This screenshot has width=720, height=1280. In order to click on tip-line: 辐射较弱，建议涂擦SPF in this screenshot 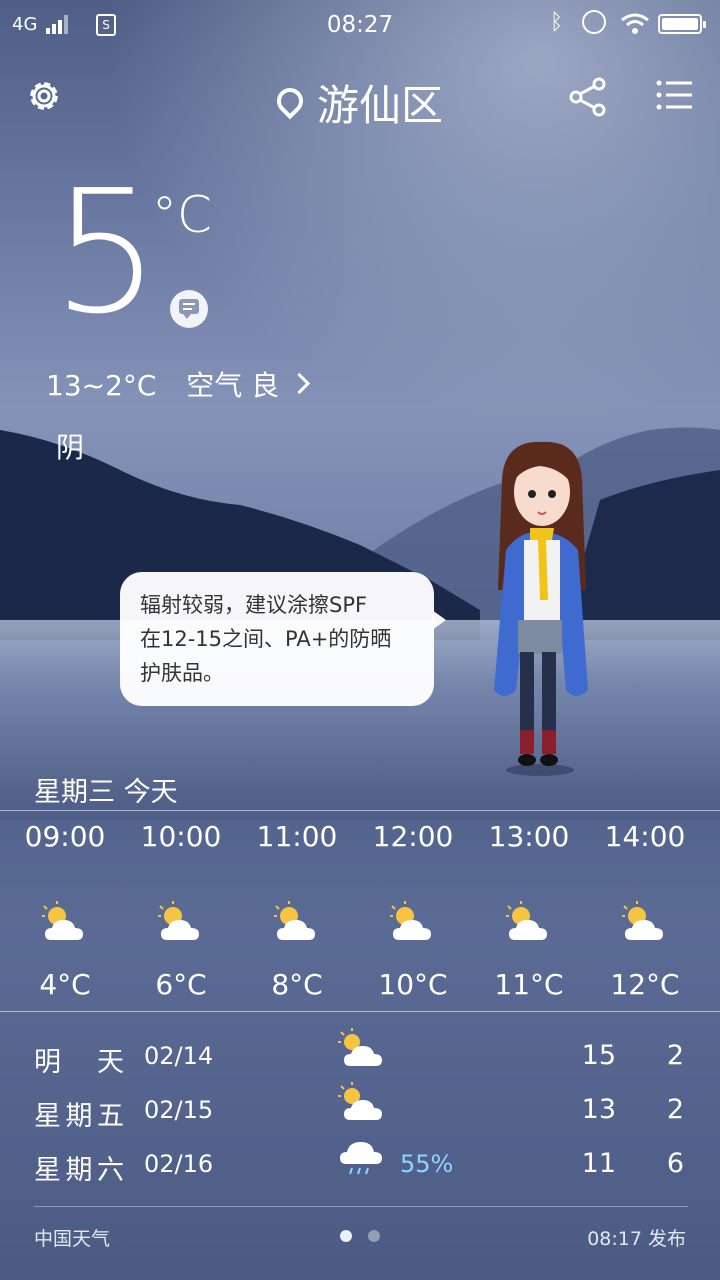, I will do `click(254, 605)`.